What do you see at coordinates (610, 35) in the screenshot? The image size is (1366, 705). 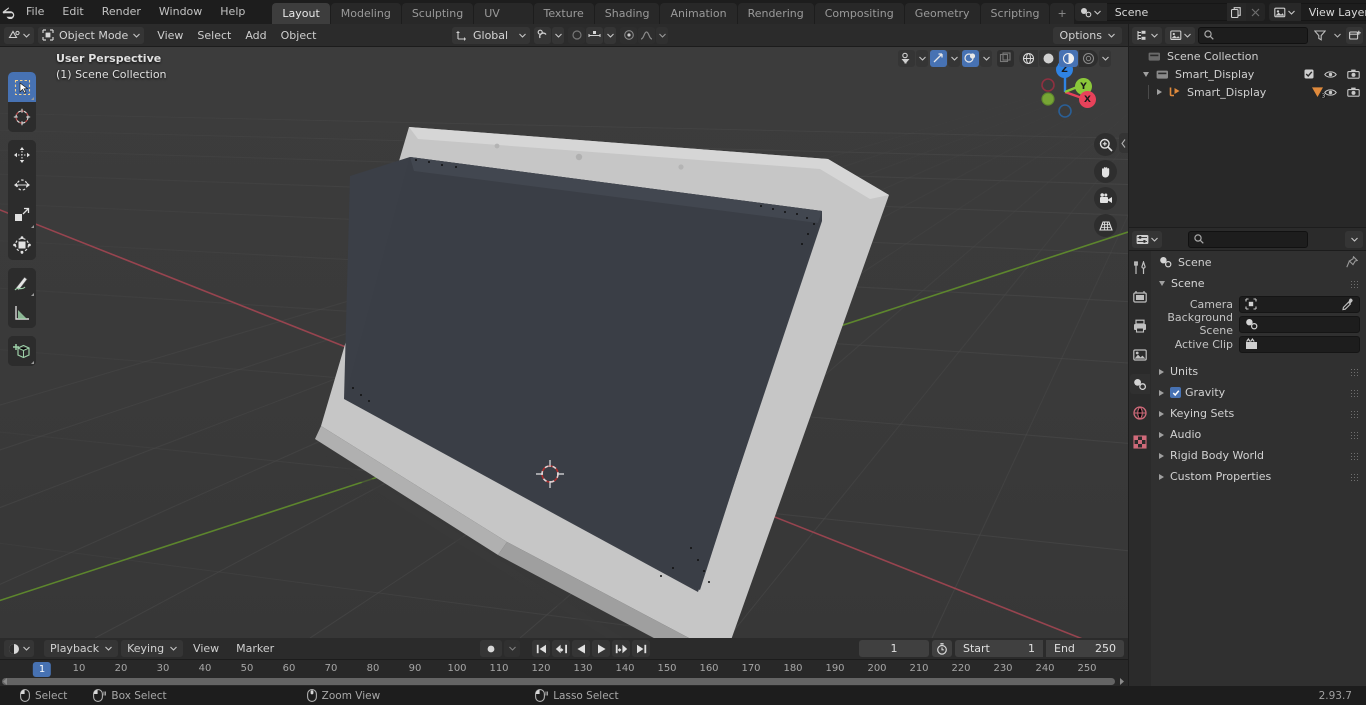 I see `snap-increment-chevron-down-icon` at bounding box center [610, 35].